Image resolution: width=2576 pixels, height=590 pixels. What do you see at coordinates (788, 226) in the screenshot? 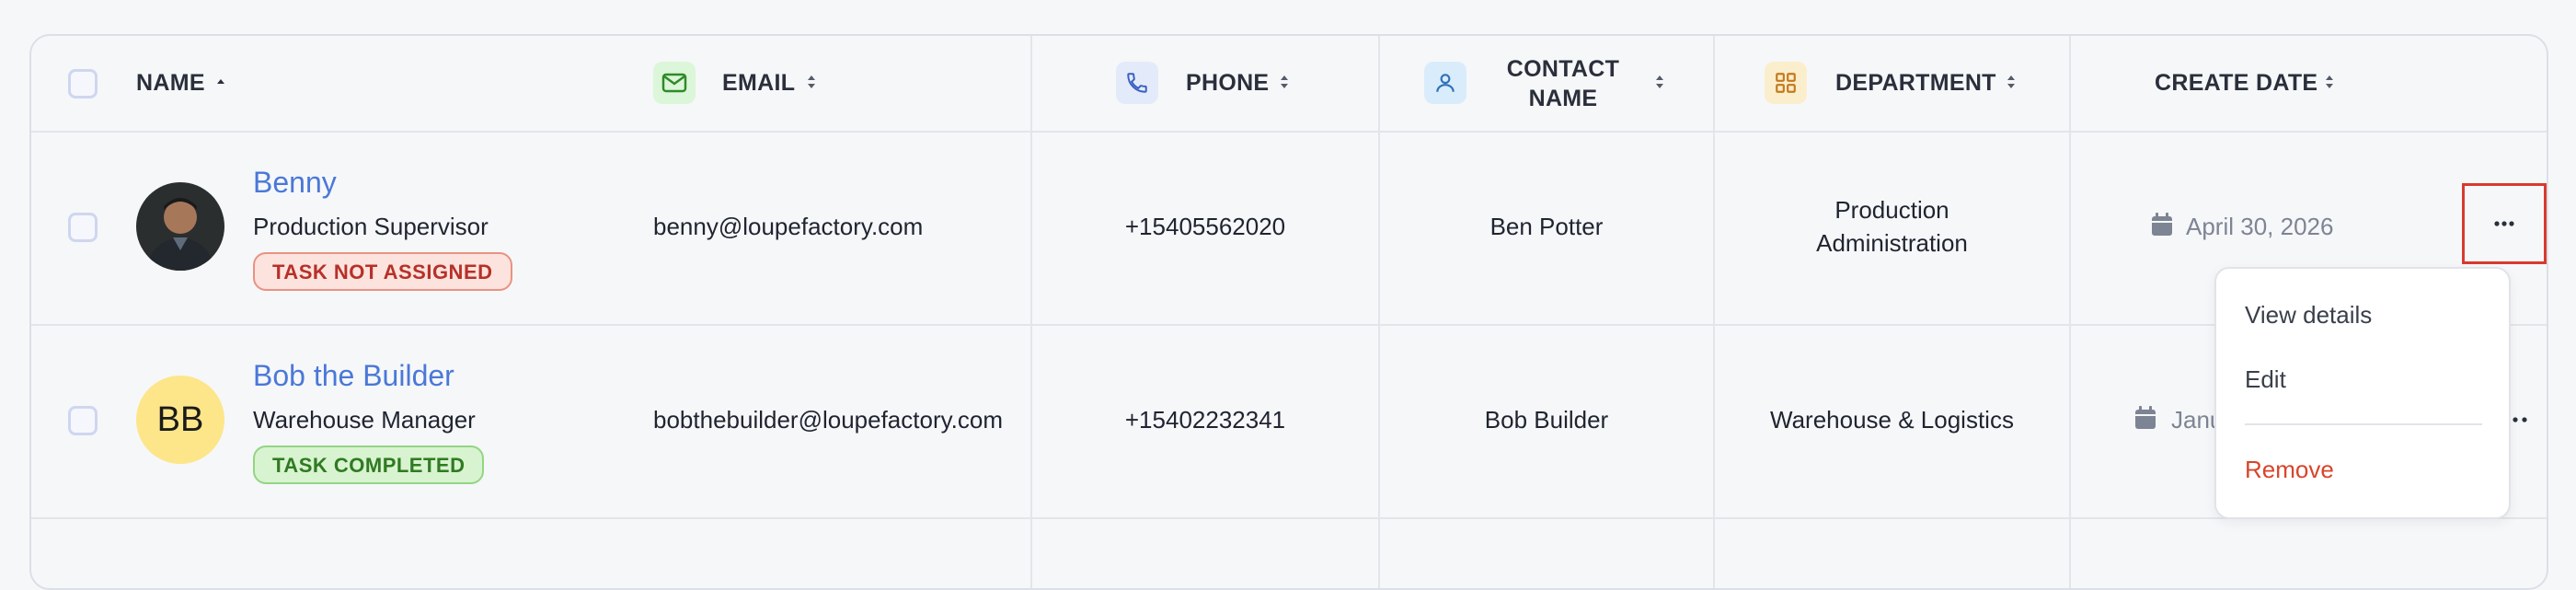
I see `email-cell: benny@loupefactory.com` at bounding box center [788, 226].